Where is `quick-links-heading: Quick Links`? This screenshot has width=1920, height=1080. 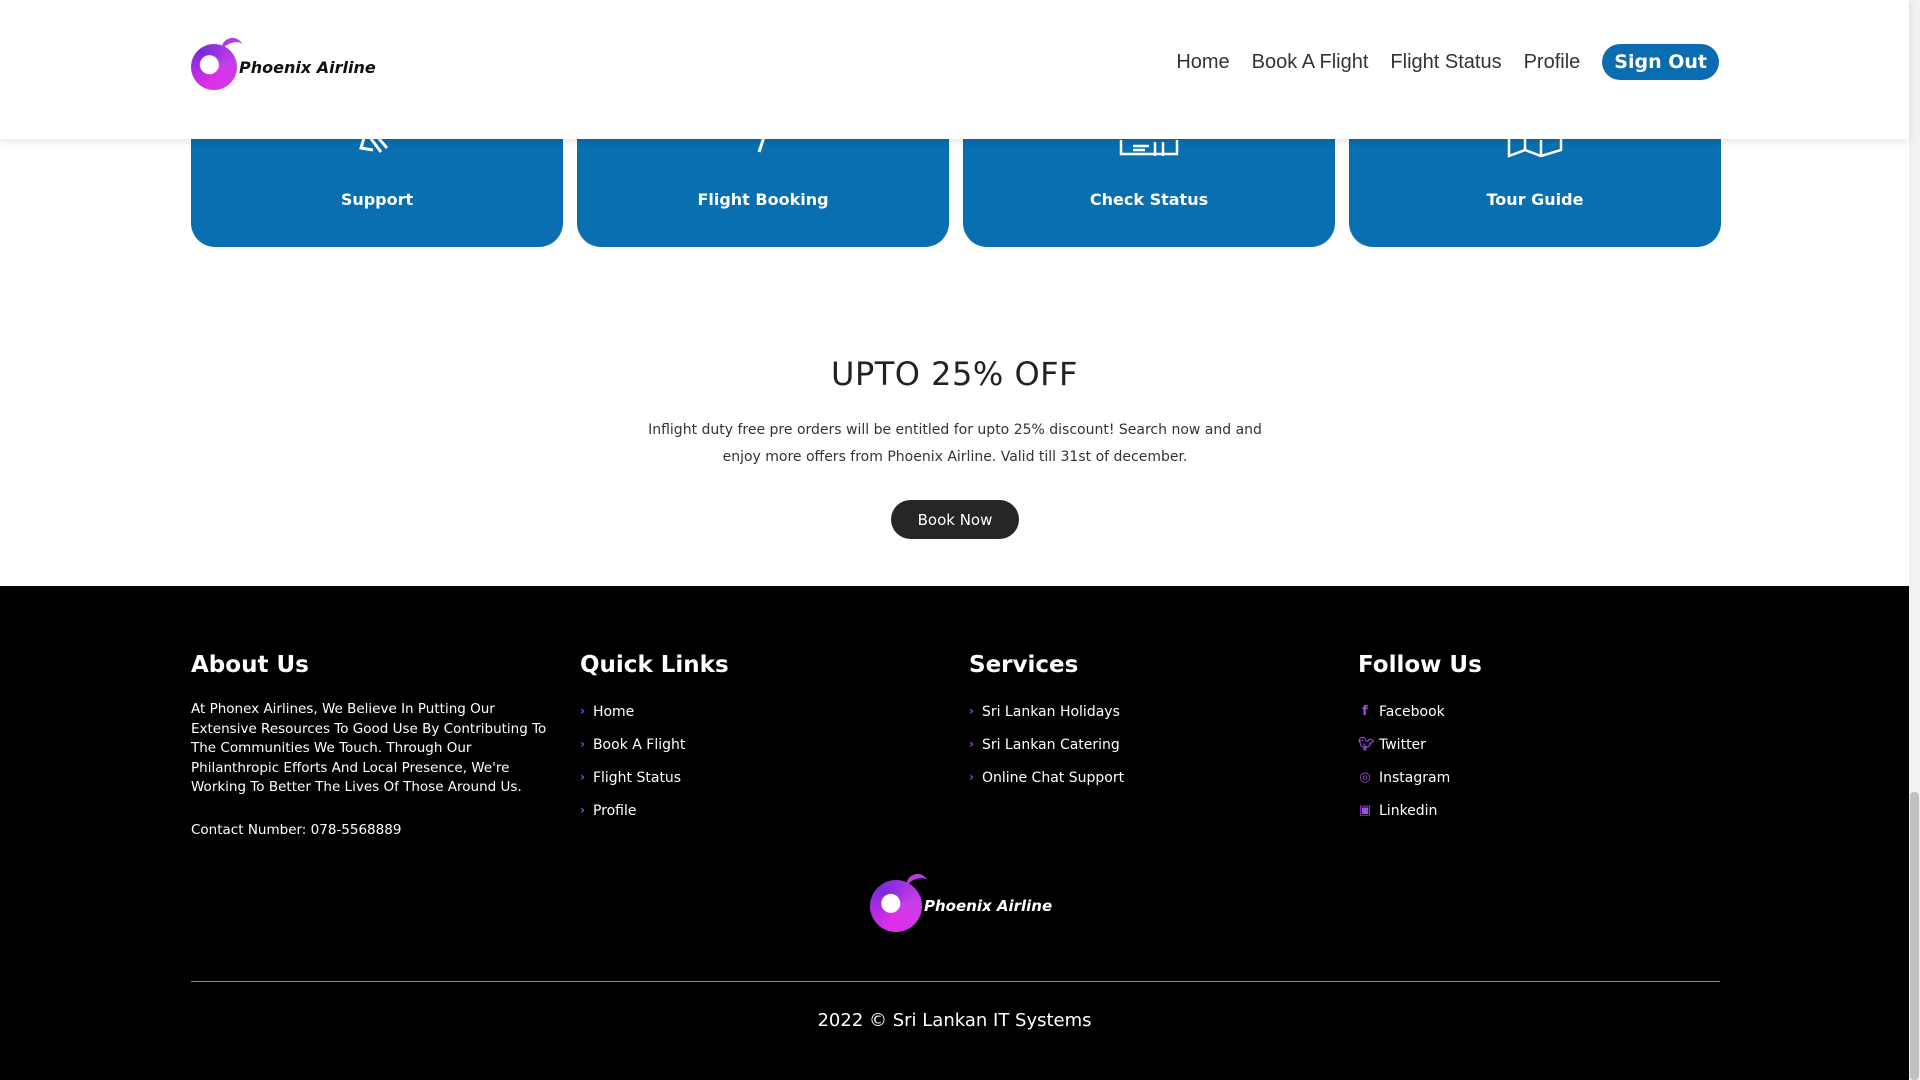 quick-links-heading: Quick Links is located at coordinates (654, 665).